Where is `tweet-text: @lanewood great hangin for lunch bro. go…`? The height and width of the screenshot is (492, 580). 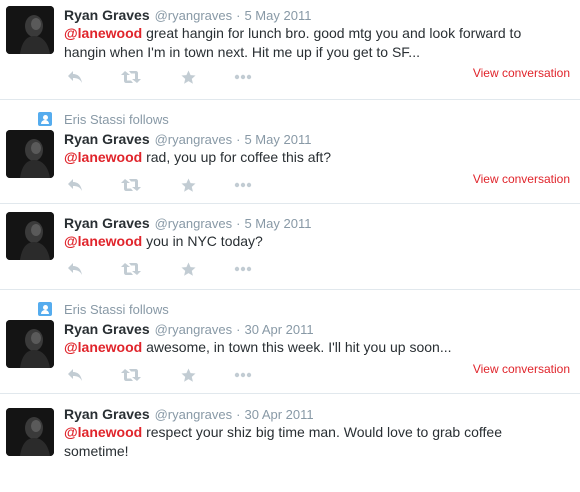 tweet-text: @lanewood great hangin for lunch bro. go… is located at coordinates (309, 43).